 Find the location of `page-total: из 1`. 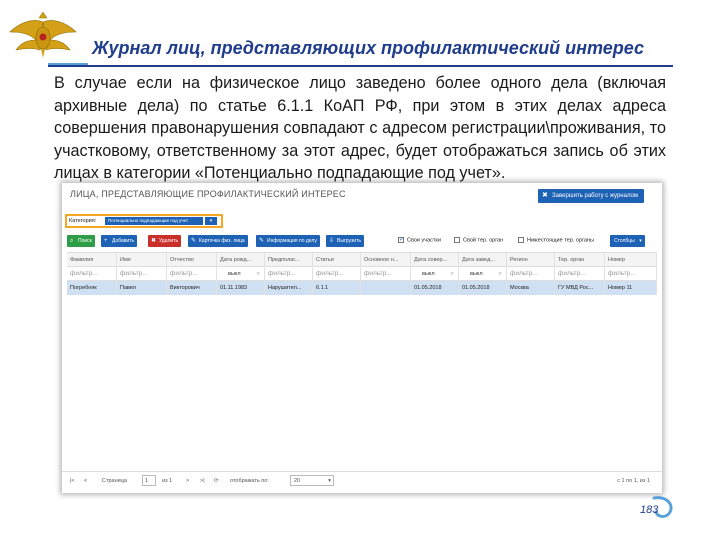

page-total: из 1 is located at coordinates (167, 481).